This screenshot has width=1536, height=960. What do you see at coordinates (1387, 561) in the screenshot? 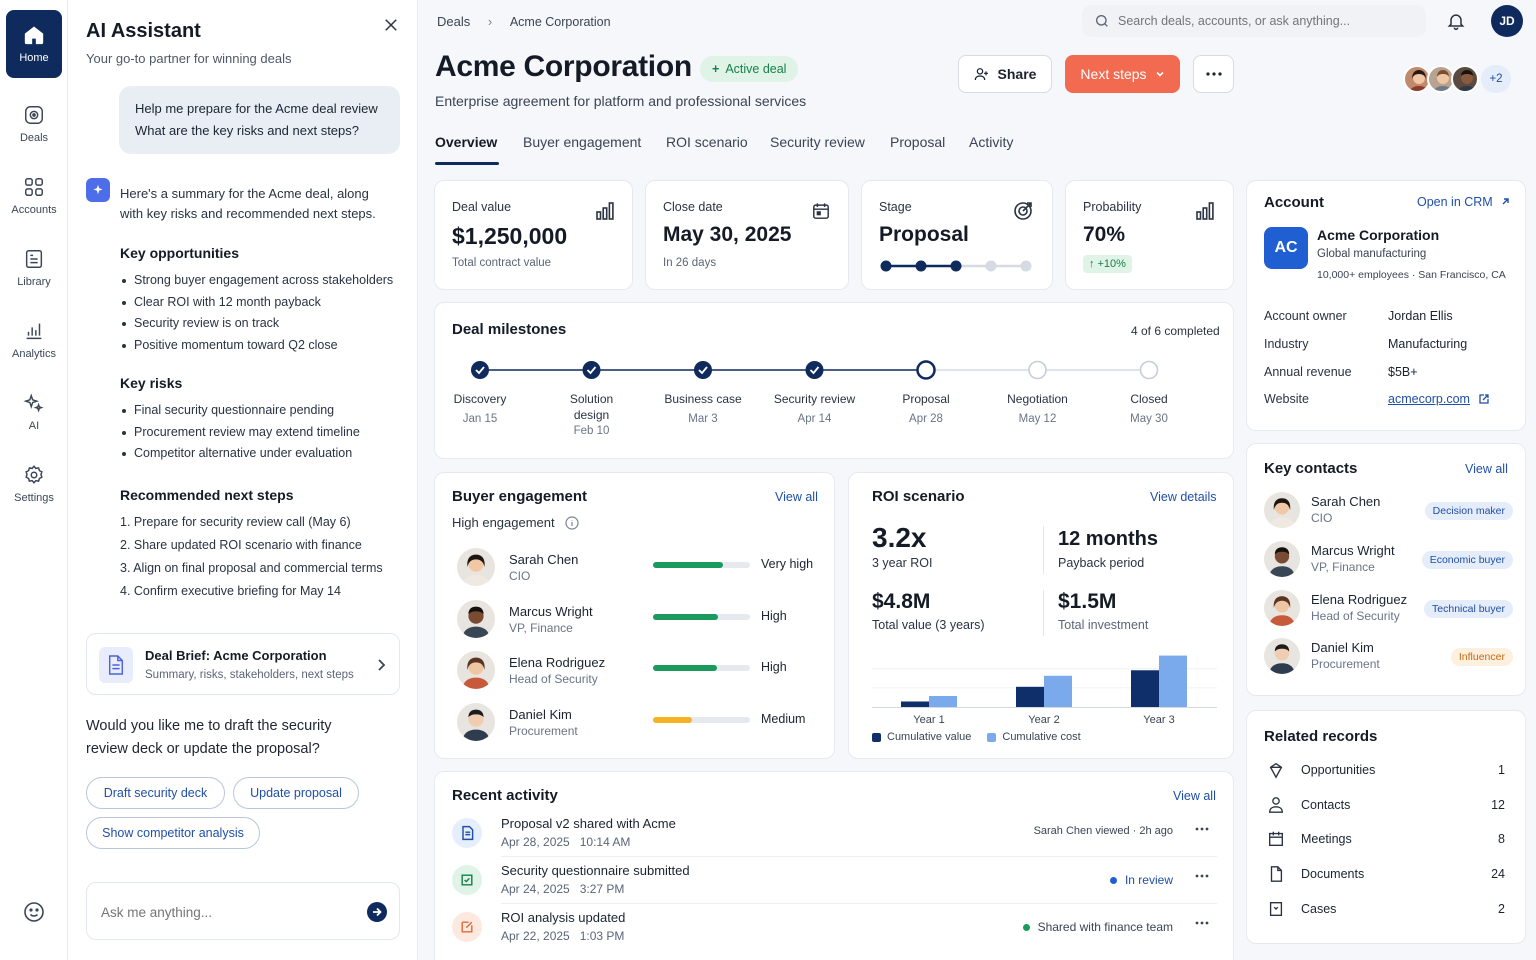
I see `contact-row: Marcus Wright VP, Finance Economic buyer` at bounding box center [1387, 561].